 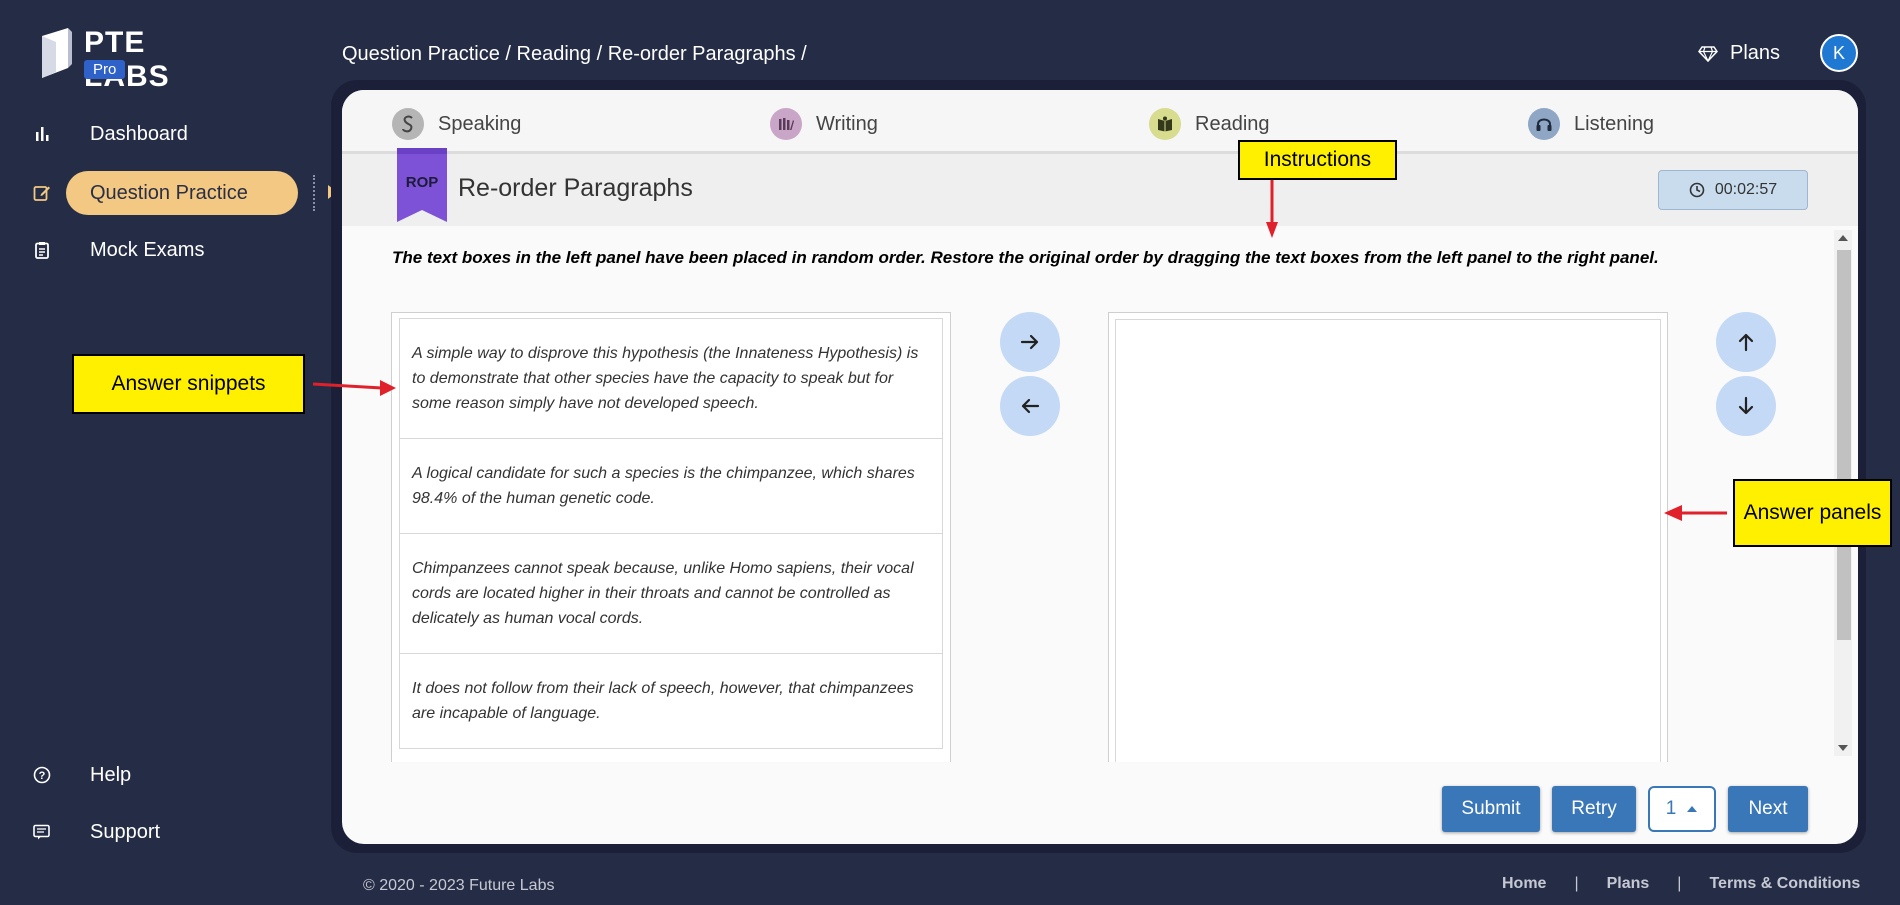 I want to click on move-left-button, so click(x=1030, y=406).